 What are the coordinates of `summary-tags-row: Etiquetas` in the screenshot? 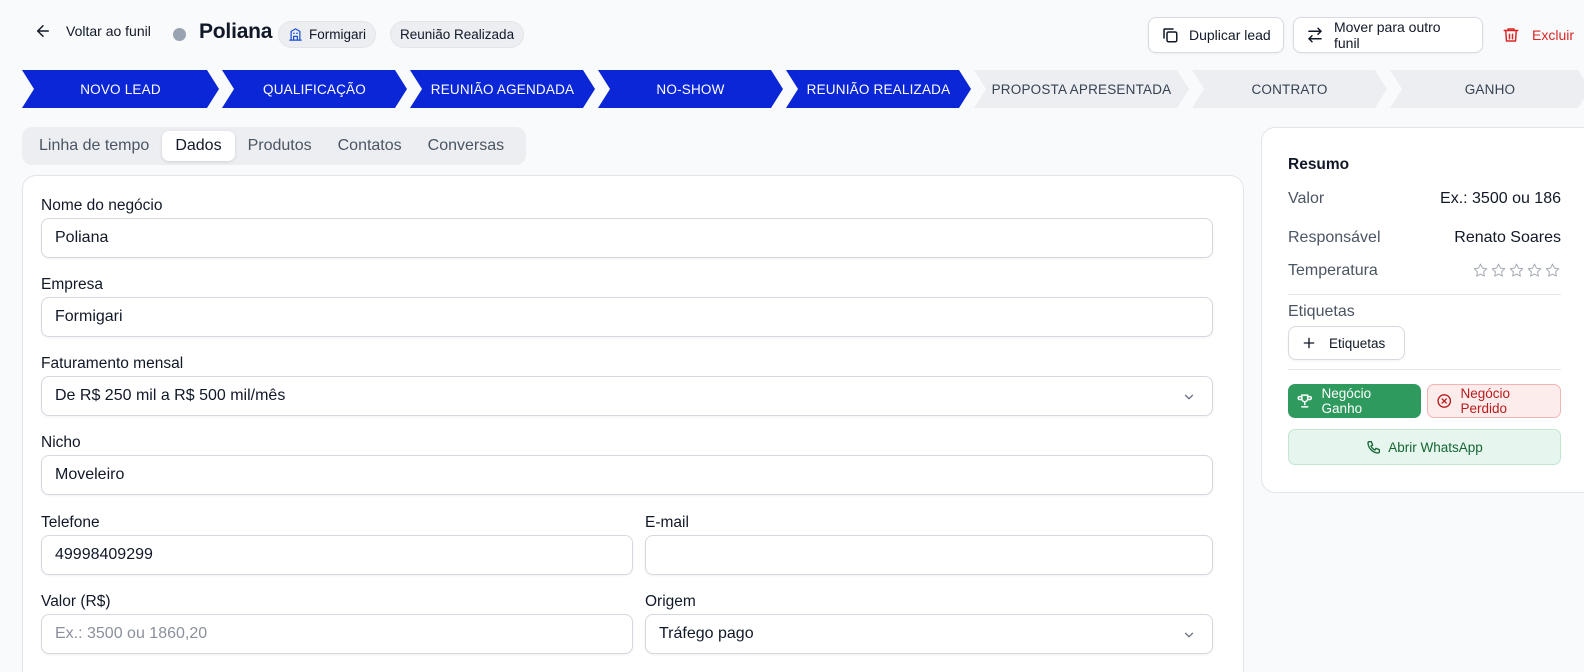 It's located at (1424, 312).